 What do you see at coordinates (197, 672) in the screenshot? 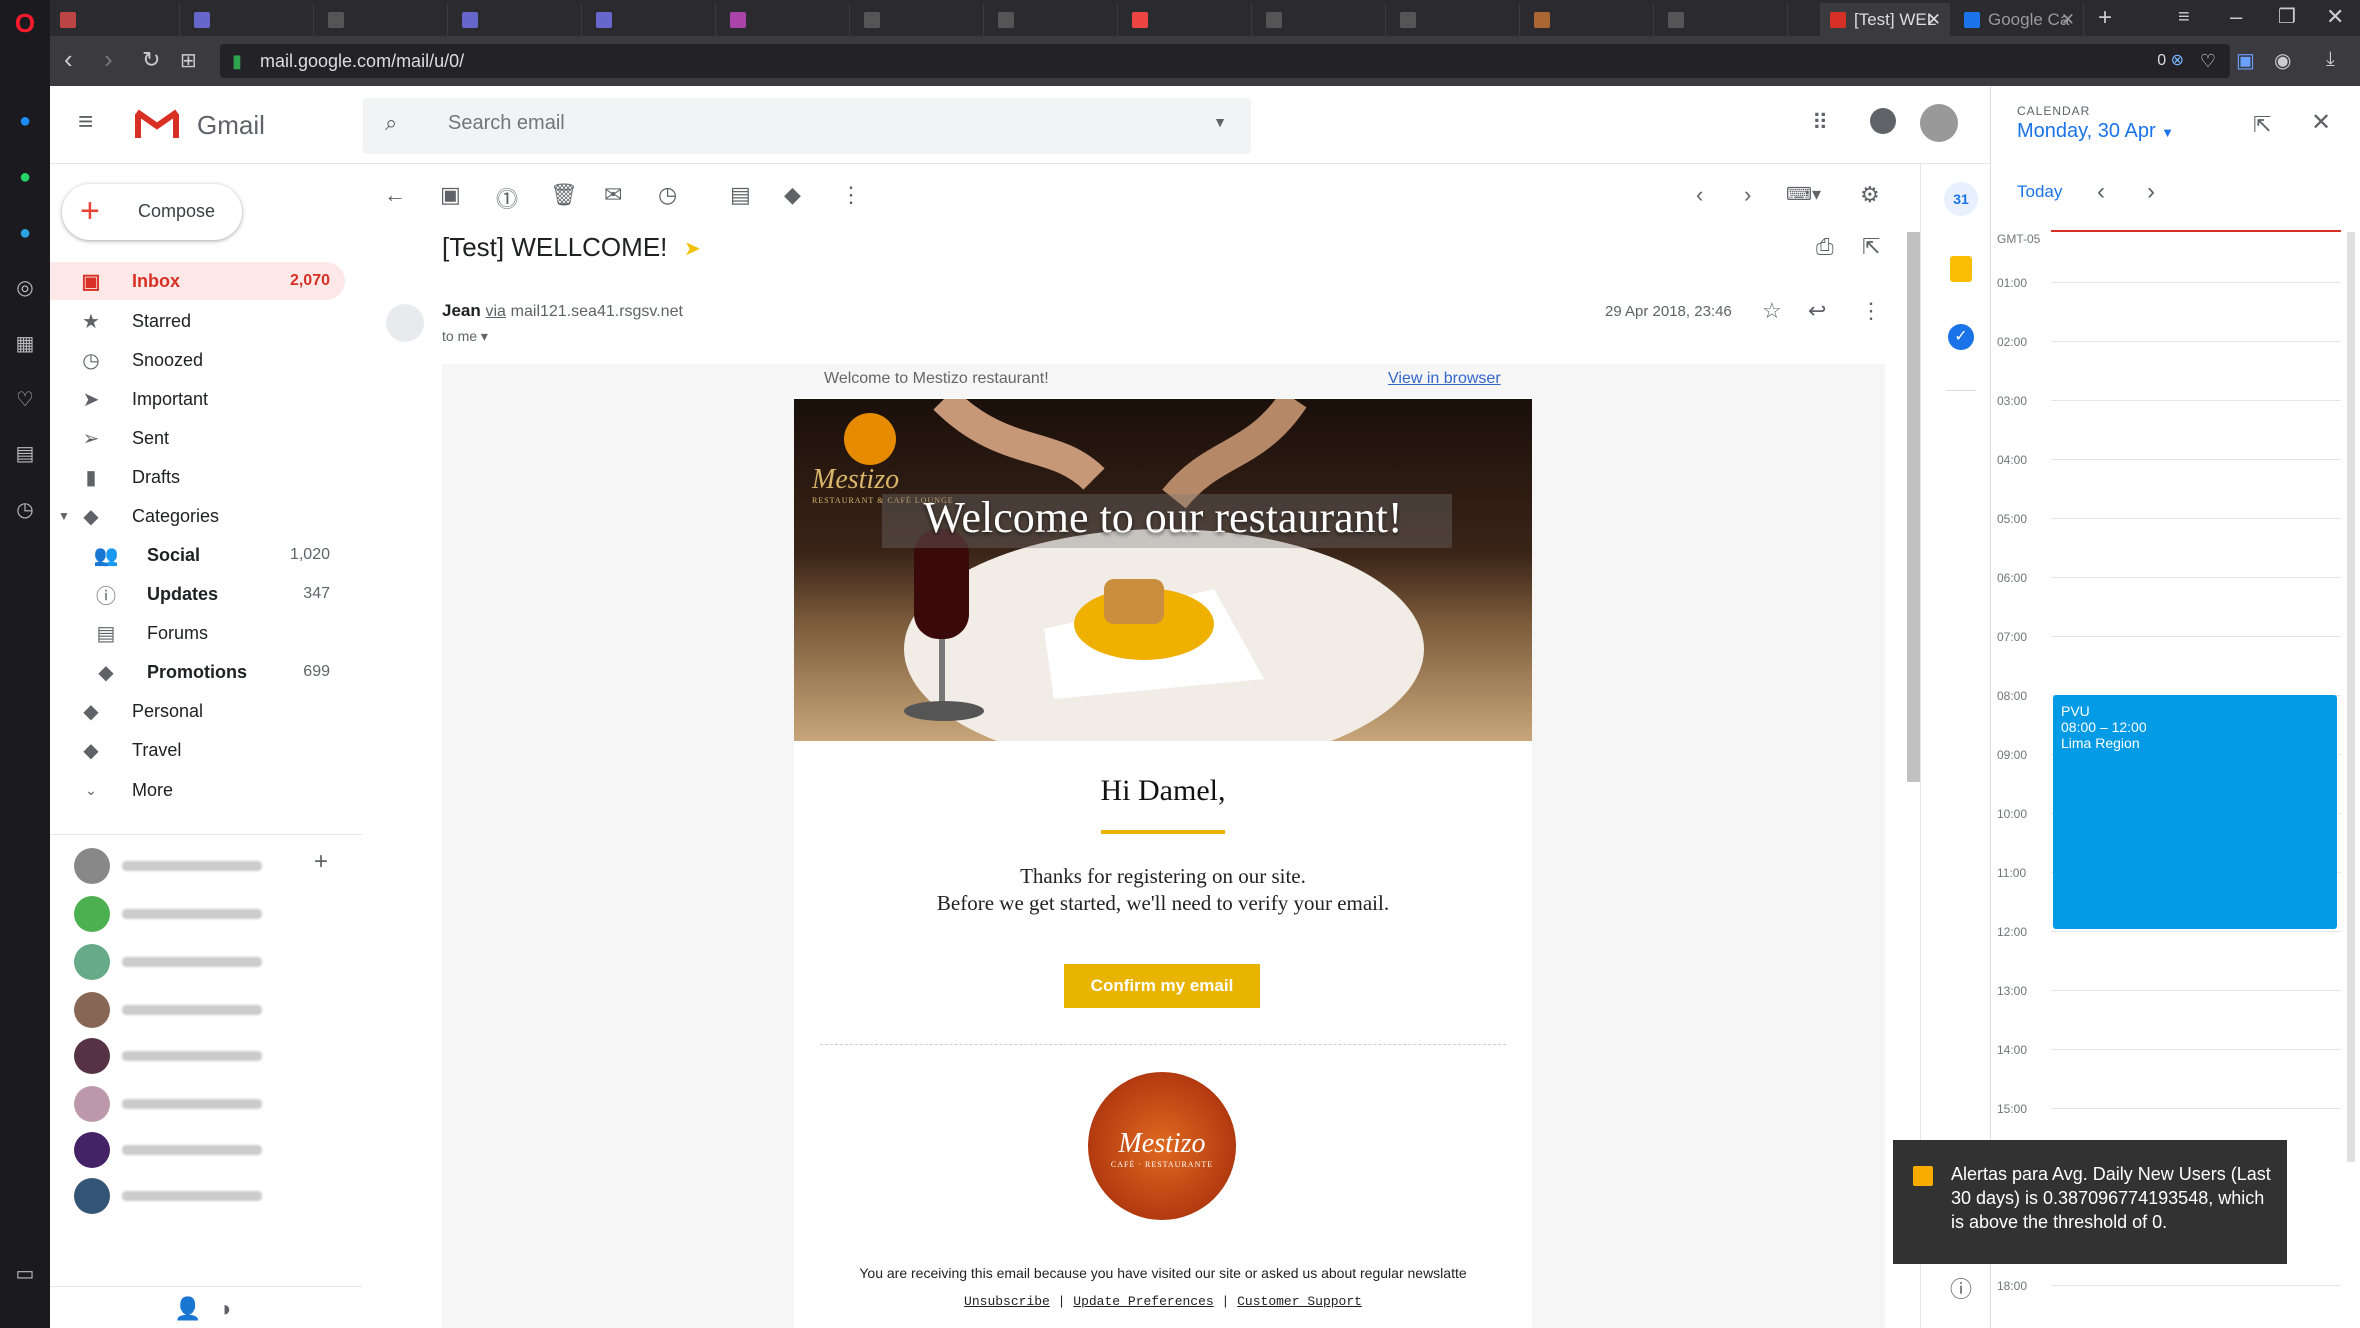
I see `sidebar-item-promotions: ◆ Promotions 699` at bounding box center [197, 672].